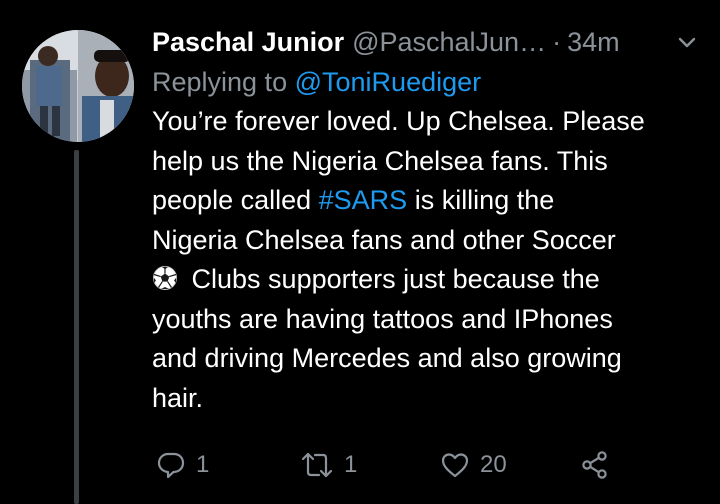 The height and width of the screenshot is (504, 720). I want to click on action-bar: 1 1 20, so click(387, 466).